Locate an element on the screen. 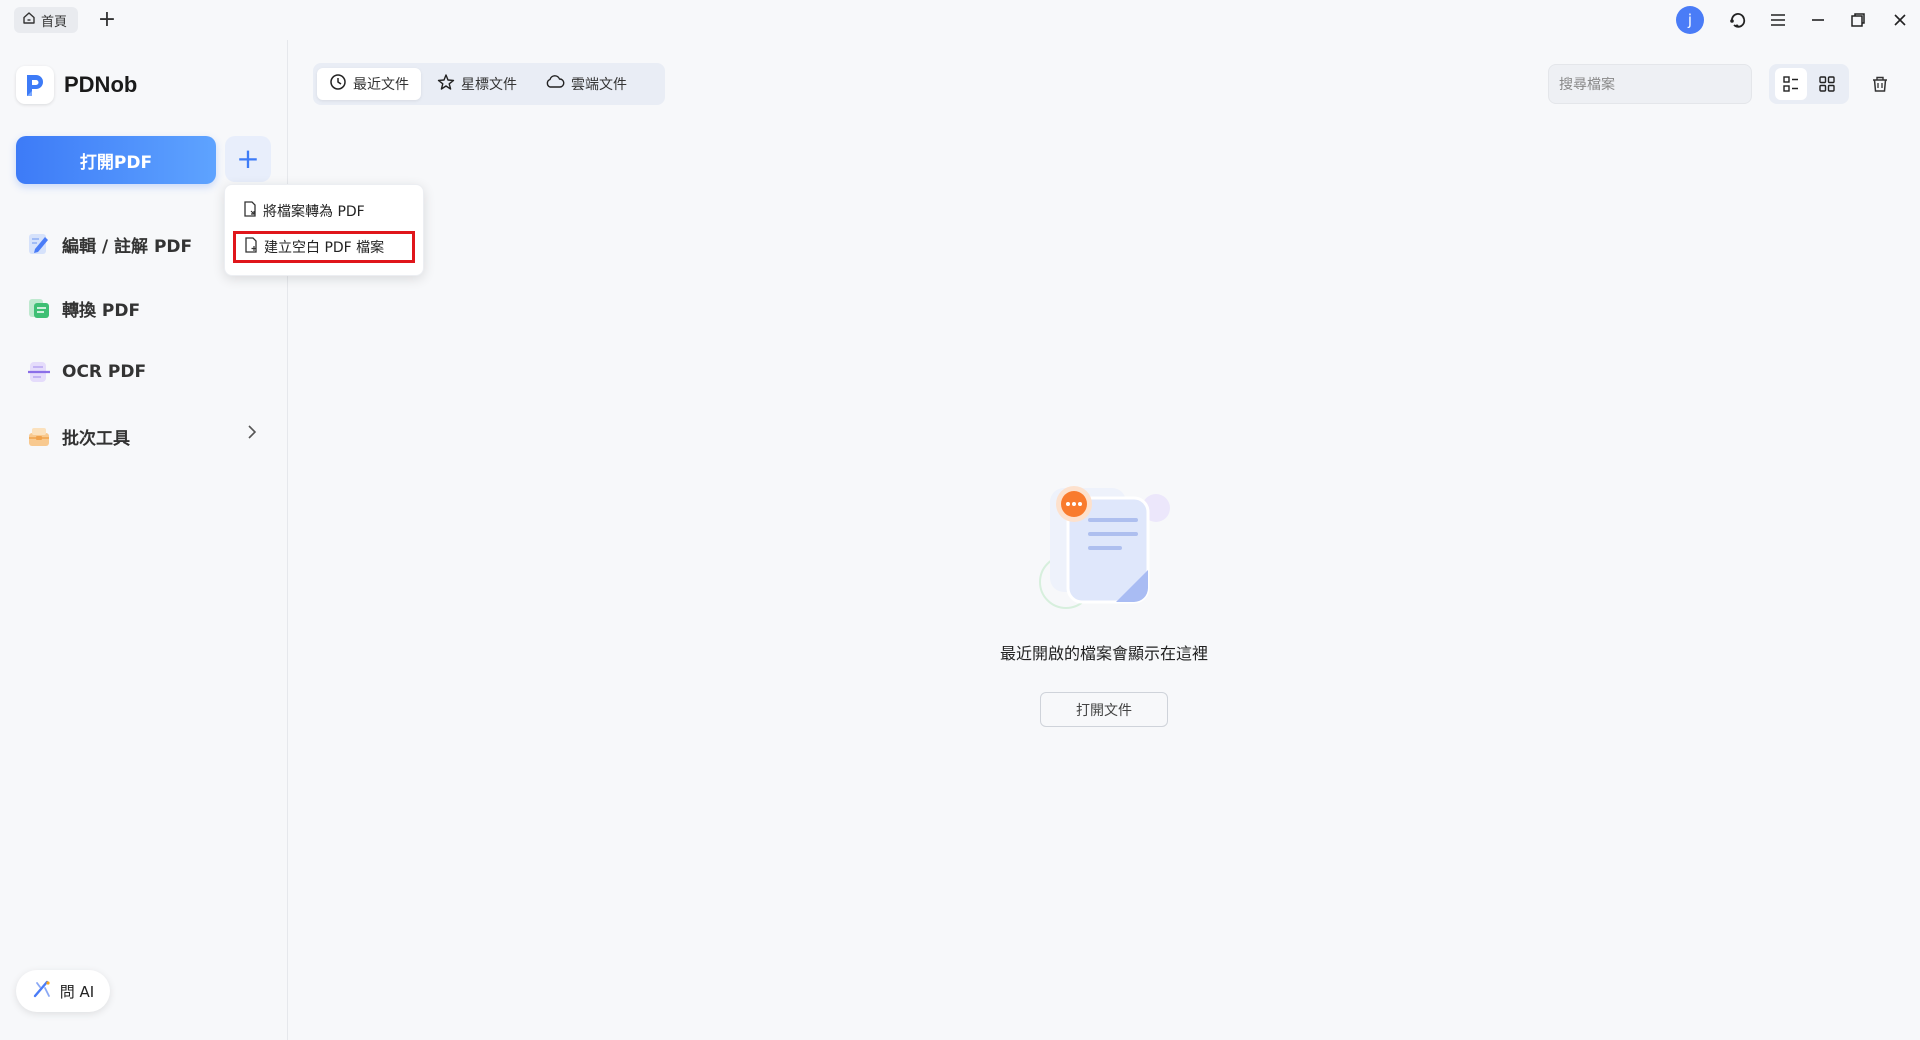  open-document-button: 打開文件 is located at coordinates (1104, 709).